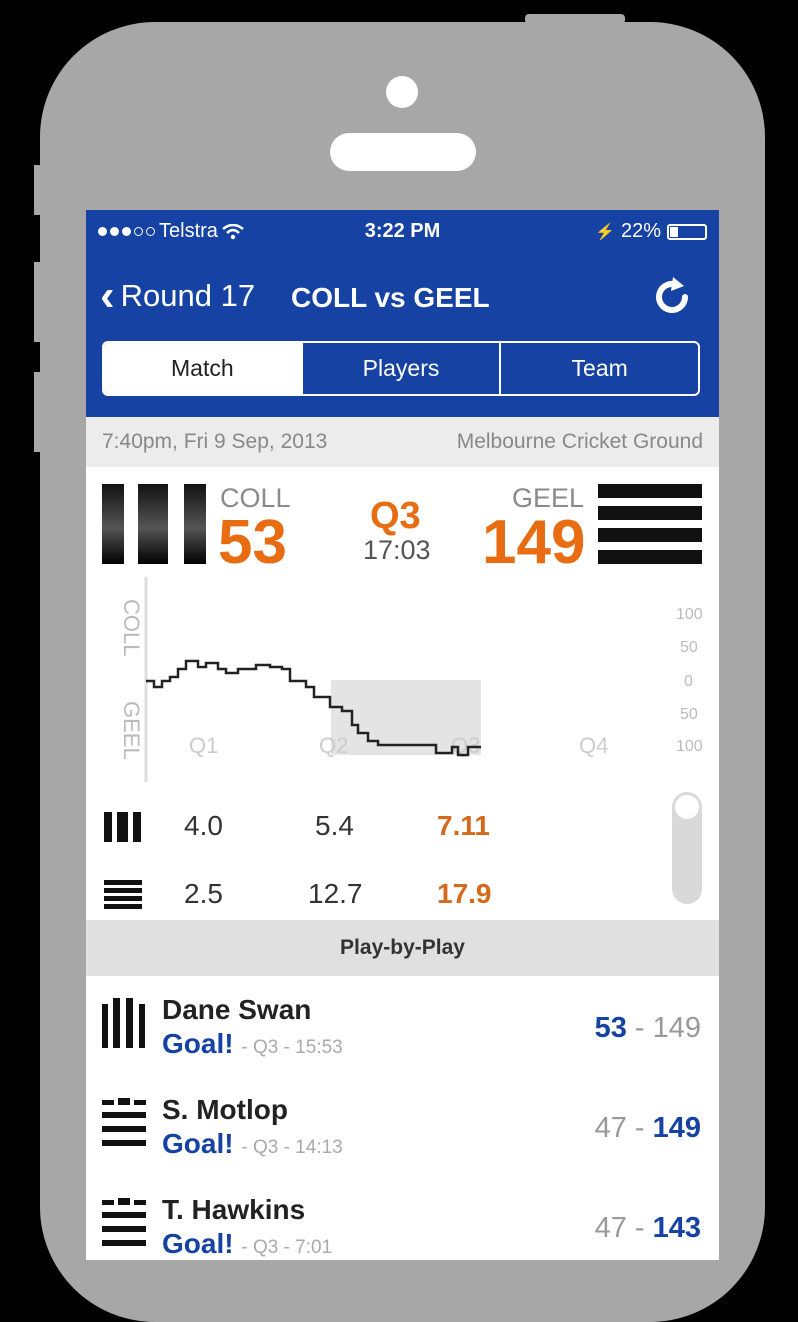 Image resolution: width=798 pixels, height=1322 pixels. Describe the element at coordinates (575, 19) in the screenshot. I see `power-button` at that location.